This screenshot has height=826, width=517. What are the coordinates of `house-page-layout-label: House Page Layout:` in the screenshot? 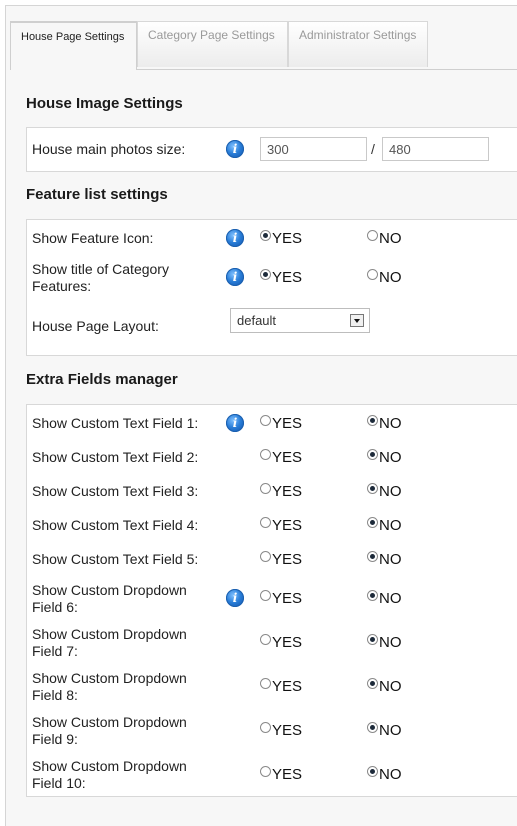 It's located at (95, 326).